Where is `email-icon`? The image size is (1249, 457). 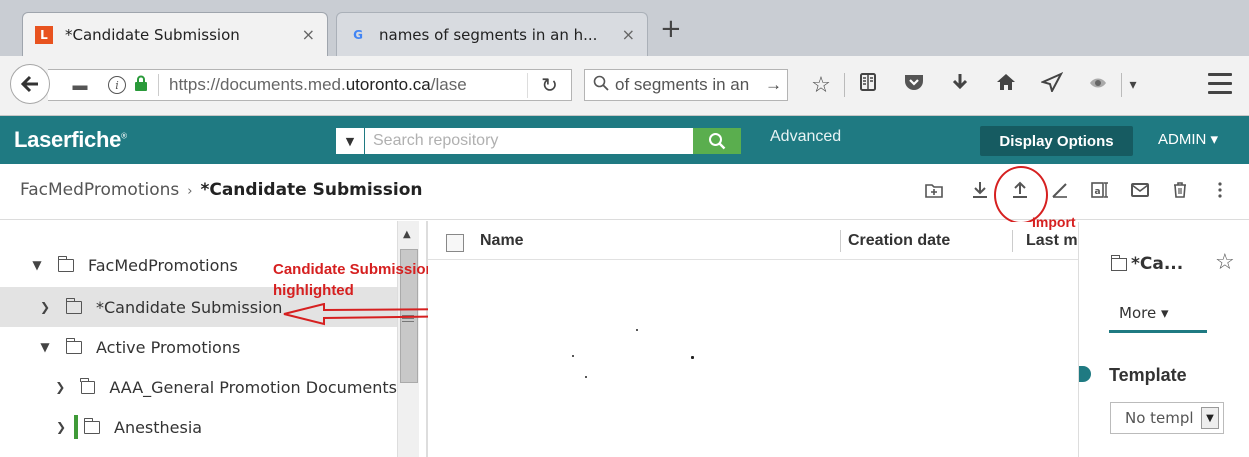 email-icon is located at coordinates (1140, 190).